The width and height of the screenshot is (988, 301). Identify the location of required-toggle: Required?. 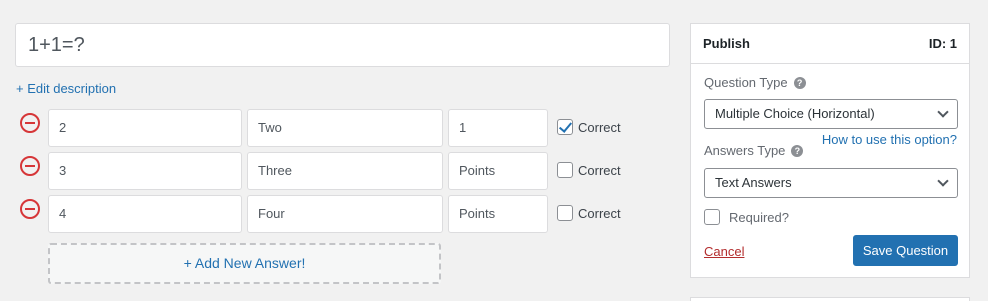
(746, 217).